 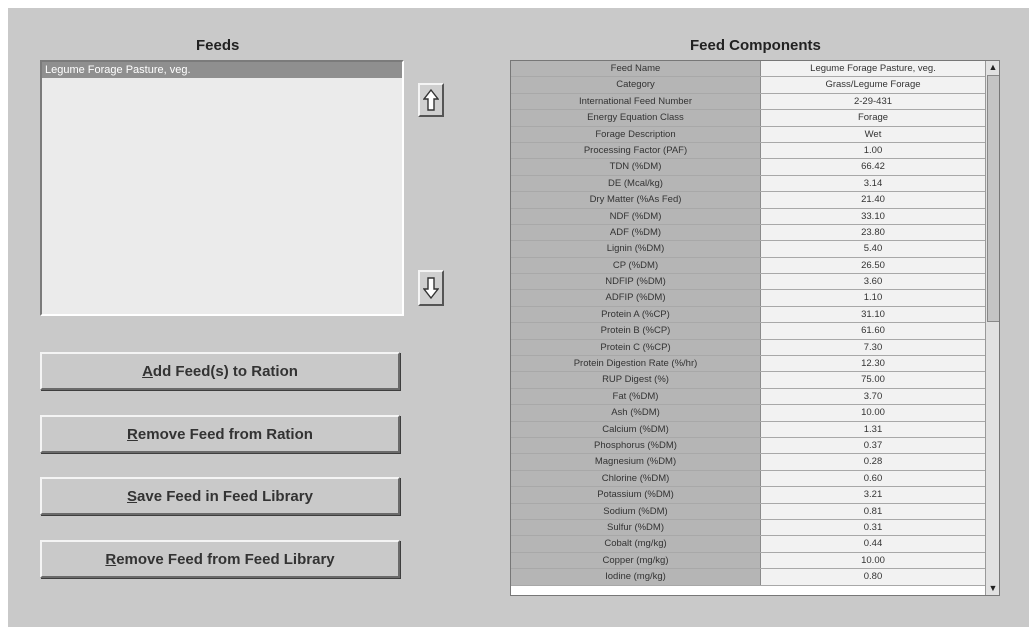 I want to click on component-value-cell: 1.31, so click(x=873, y=429).